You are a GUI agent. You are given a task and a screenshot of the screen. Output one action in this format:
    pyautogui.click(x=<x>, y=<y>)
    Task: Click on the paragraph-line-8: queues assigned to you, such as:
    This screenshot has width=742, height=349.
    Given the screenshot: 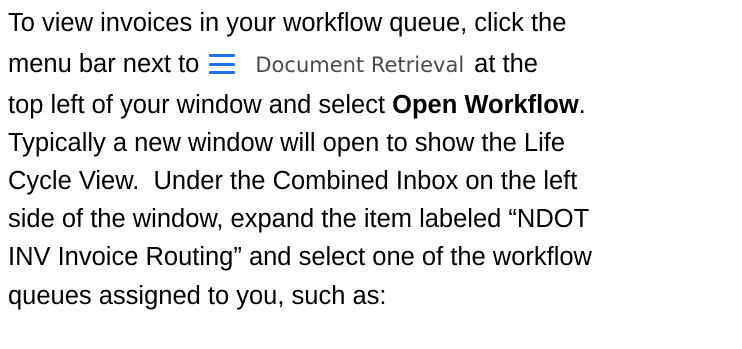 What is the action you would take?
    pyautogui.click(x=197, y=295)
    